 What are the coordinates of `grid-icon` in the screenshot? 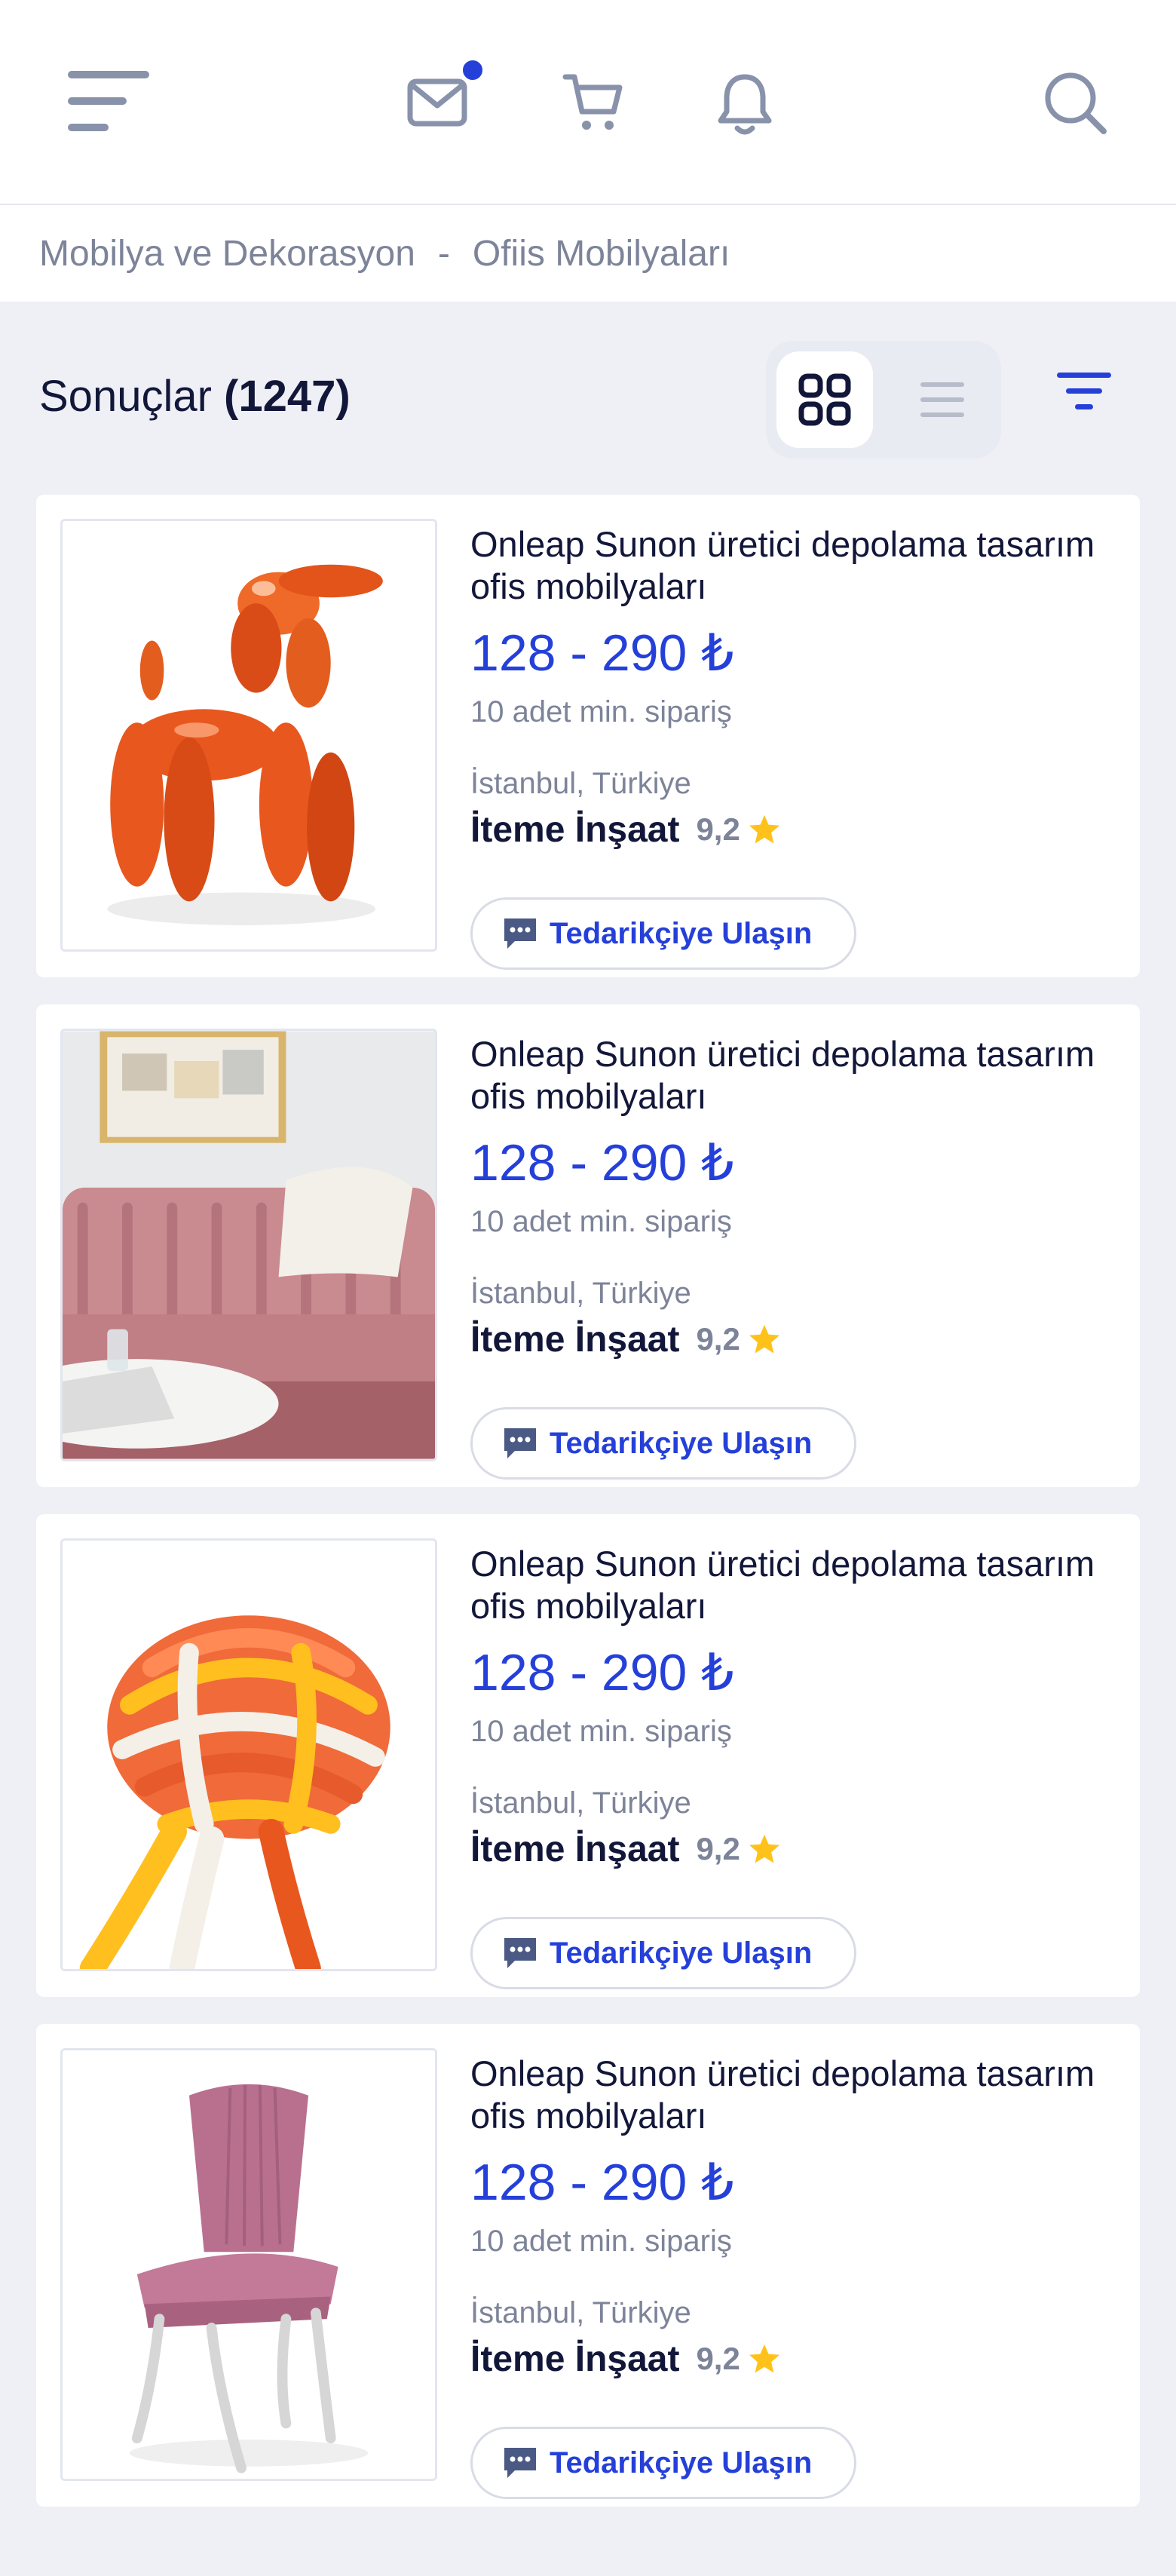 It's located at (824, 399).